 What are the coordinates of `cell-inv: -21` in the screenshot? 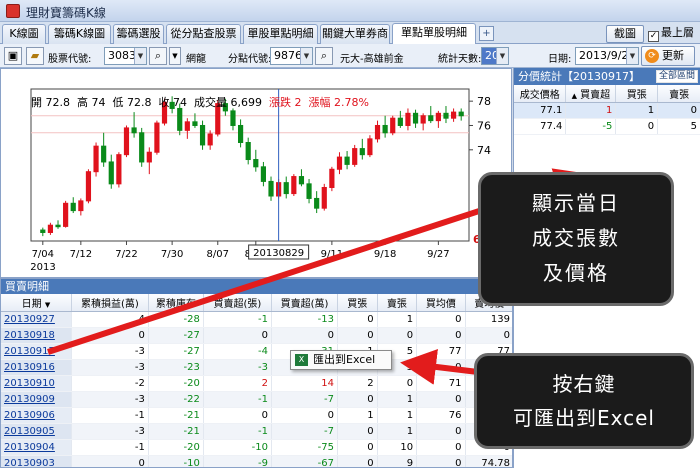 It's located at (176, 415).